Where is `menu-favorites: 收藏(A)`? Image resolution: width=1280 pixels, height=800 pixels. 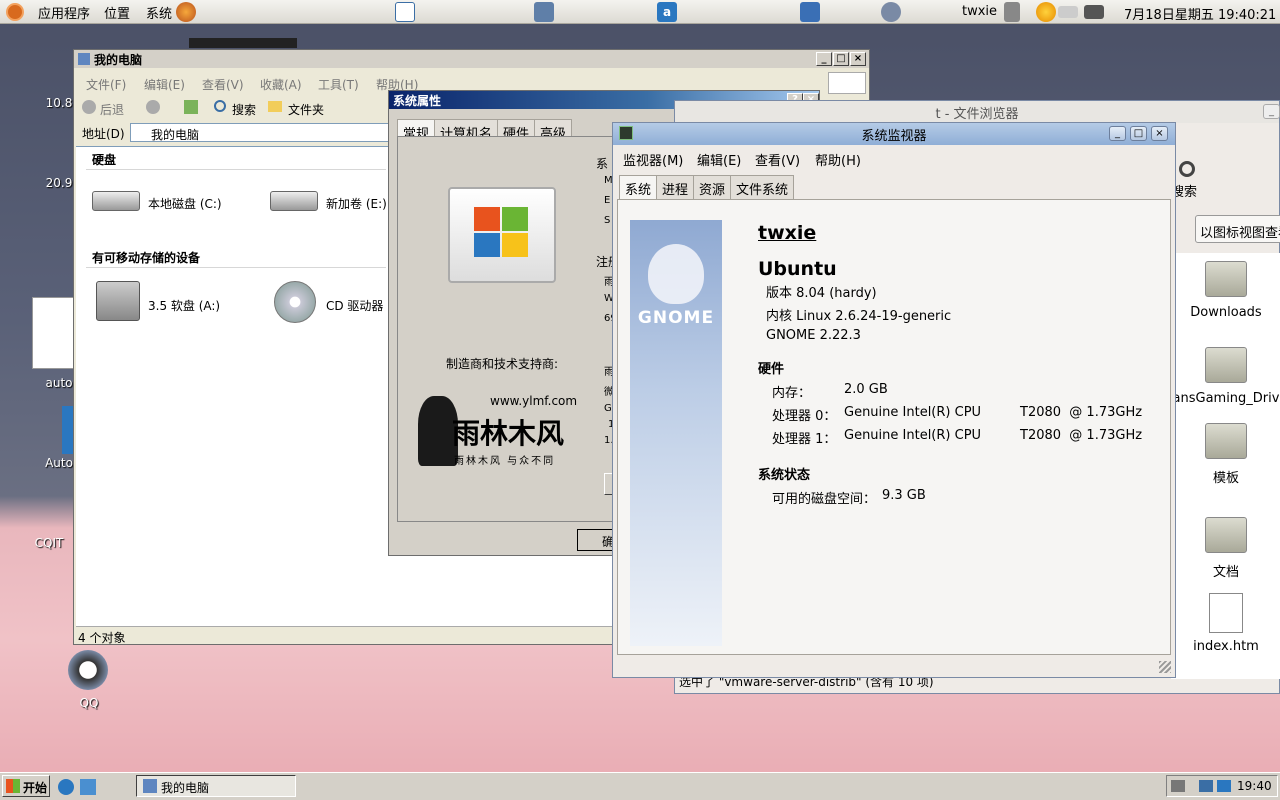
menu-favorites: 收藏(A) is located at coordinates (281, 84).